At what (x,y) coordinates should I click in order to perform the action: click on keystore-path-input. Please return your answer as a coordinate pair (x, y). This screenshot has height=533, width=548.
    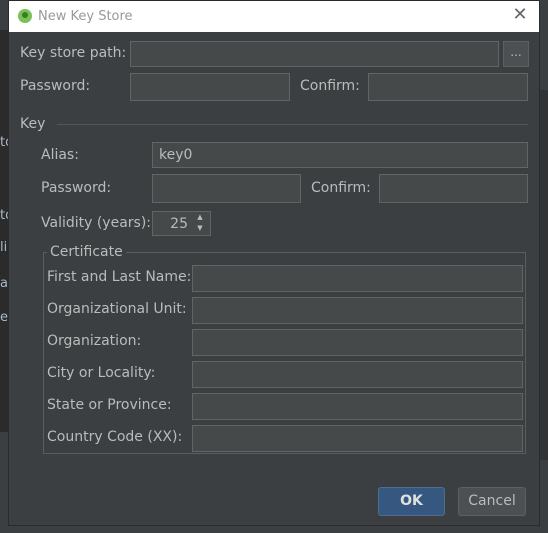
    Looking at the image, I should click on (314, 54).